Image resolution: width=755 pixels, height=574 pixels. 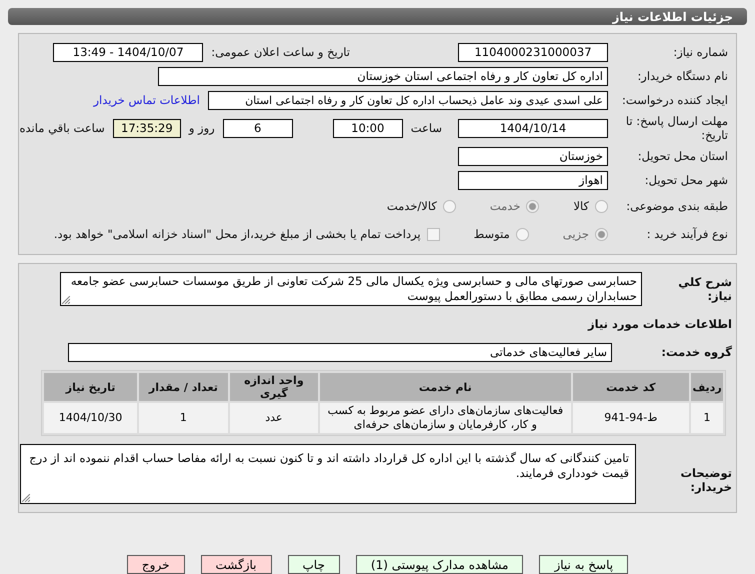 What do you see at coordinates (274, 418) in the screenshot?
I see `table-cell: عدد` at bounding box center [274, 418].